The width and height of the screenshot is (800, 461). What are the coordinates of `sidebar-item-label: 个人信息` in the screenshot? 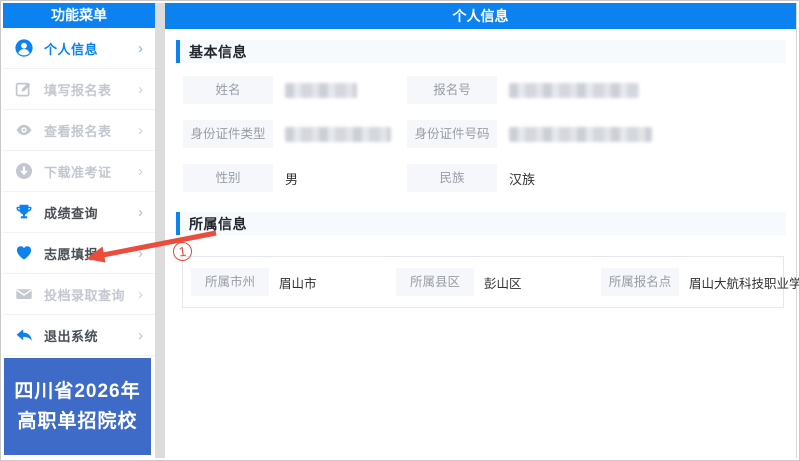 It's located at (71, 49).